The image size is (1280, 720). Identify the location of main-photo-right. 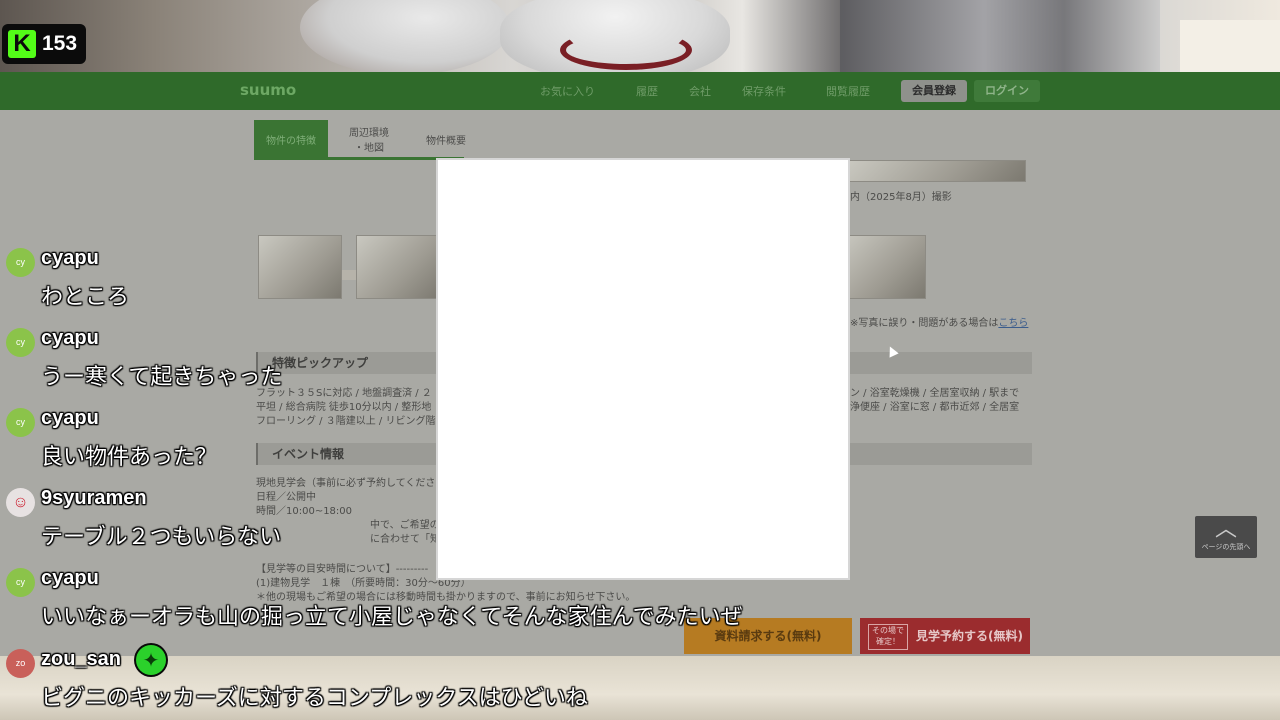
(937, 171).